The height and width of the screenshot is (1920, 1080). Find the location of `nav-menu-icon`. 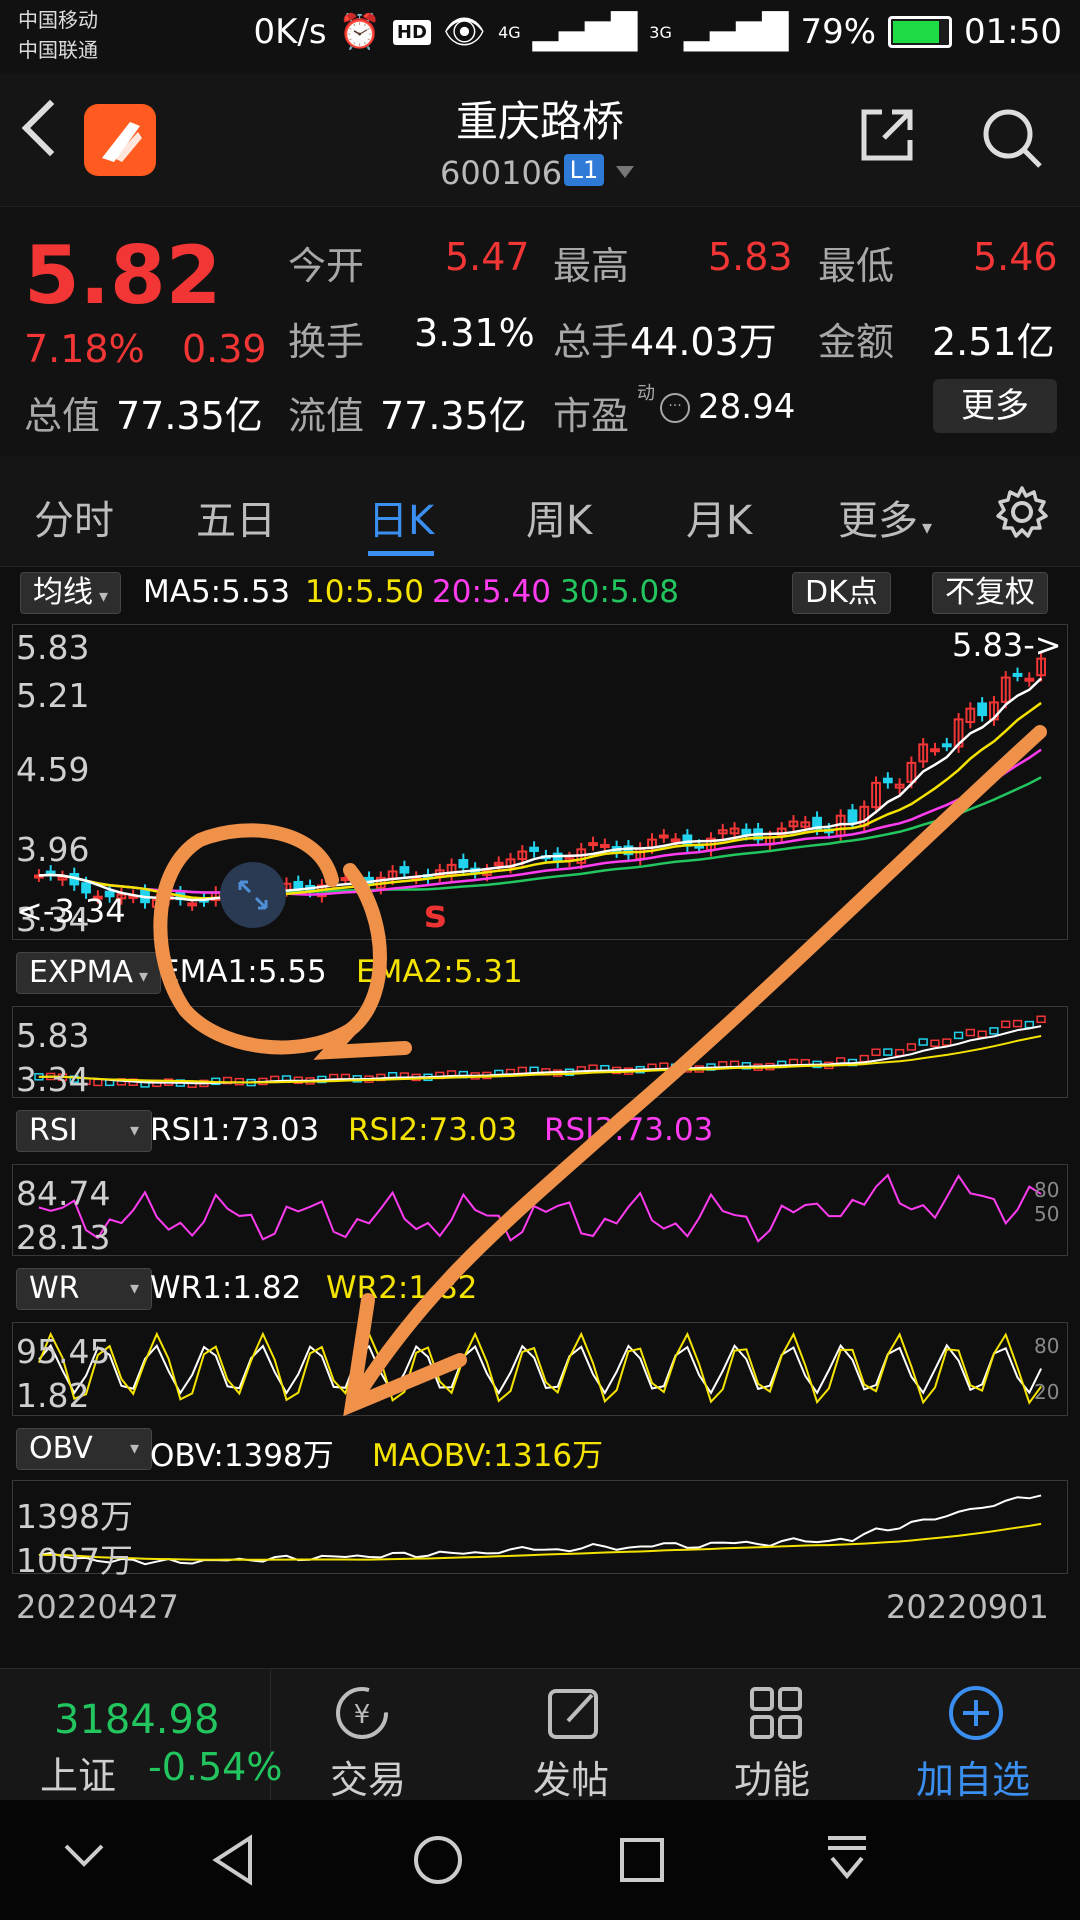

nav-menu-icon is located at coordinates (847, 1861).